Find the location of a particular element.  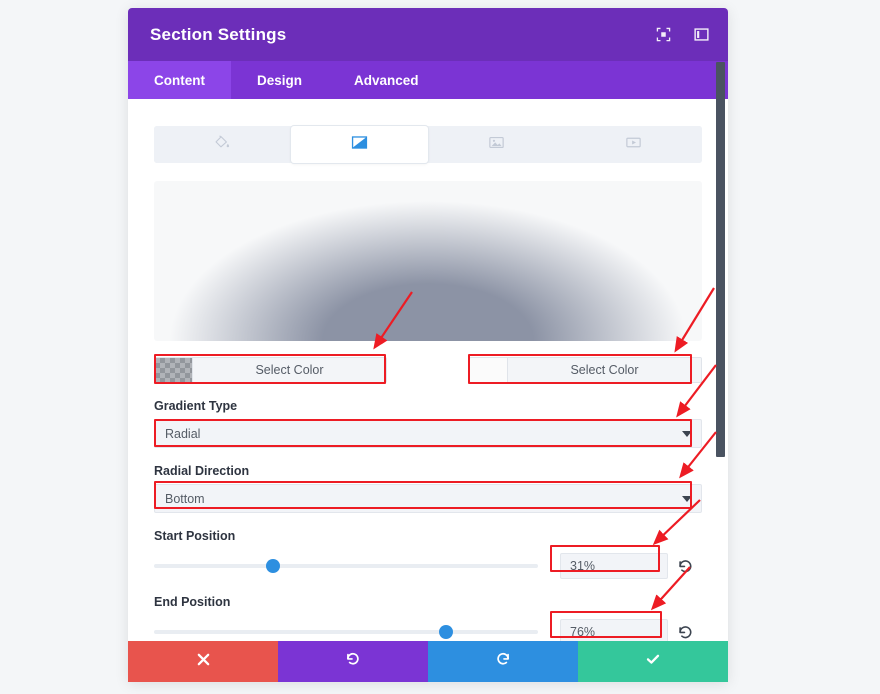

tab-bar: Content Design Advanced is located at coordinates (428, 80).